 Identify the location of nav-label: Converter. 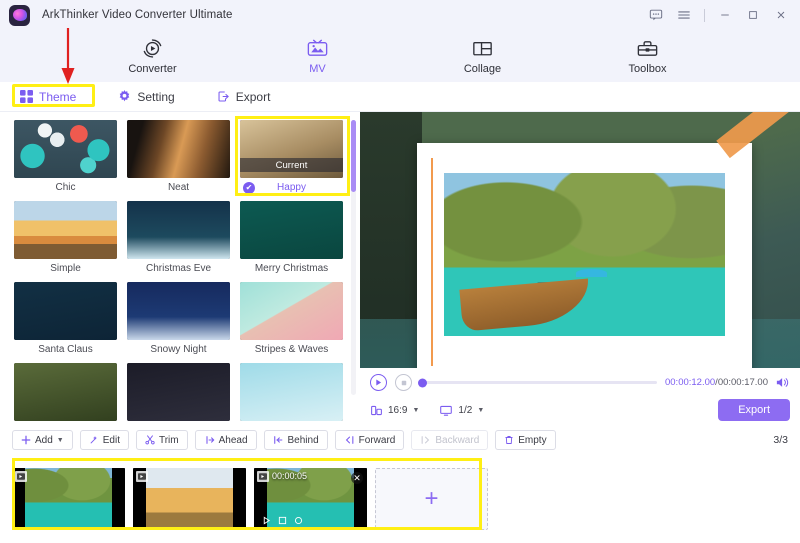
(152, 68).